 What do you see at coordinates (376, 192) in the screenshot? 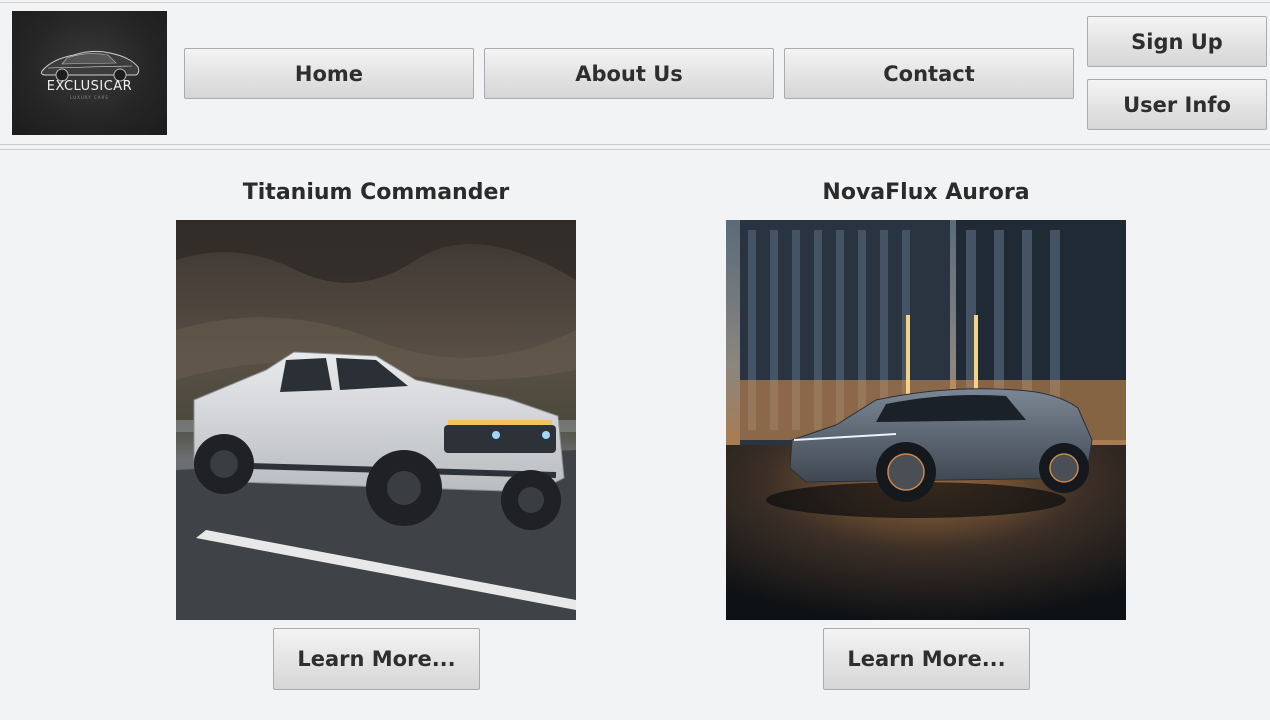
I see `car-title: Titanium Commander` at bounding box center [376, 192].